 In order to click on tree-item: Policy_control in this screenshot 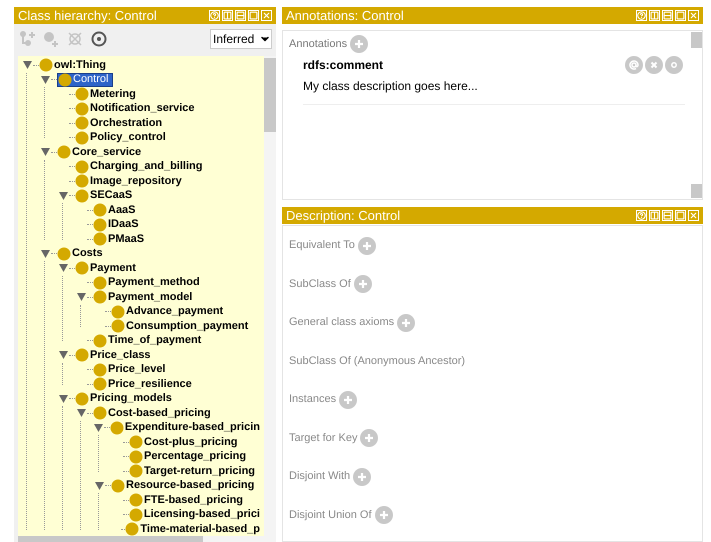, I will do `click(122, 137)`.